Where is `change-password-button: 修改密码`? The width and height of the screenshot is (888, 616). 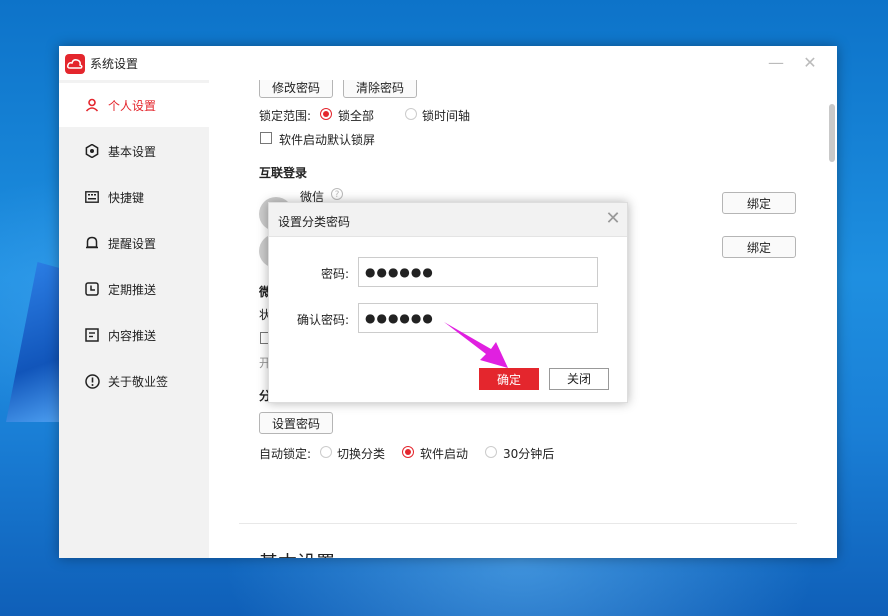 change-password-button: 修改密码 is located at coordinates (296, 89).